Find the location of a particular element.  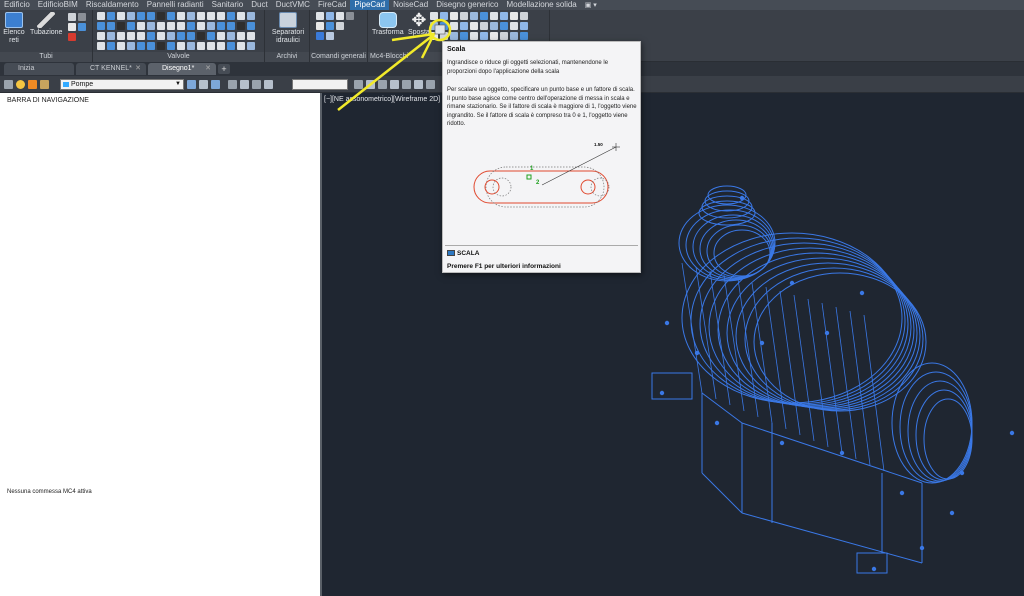

ribbon-tab-modellazione-solida: Modellazione solida is located at coordinates (541, 5).